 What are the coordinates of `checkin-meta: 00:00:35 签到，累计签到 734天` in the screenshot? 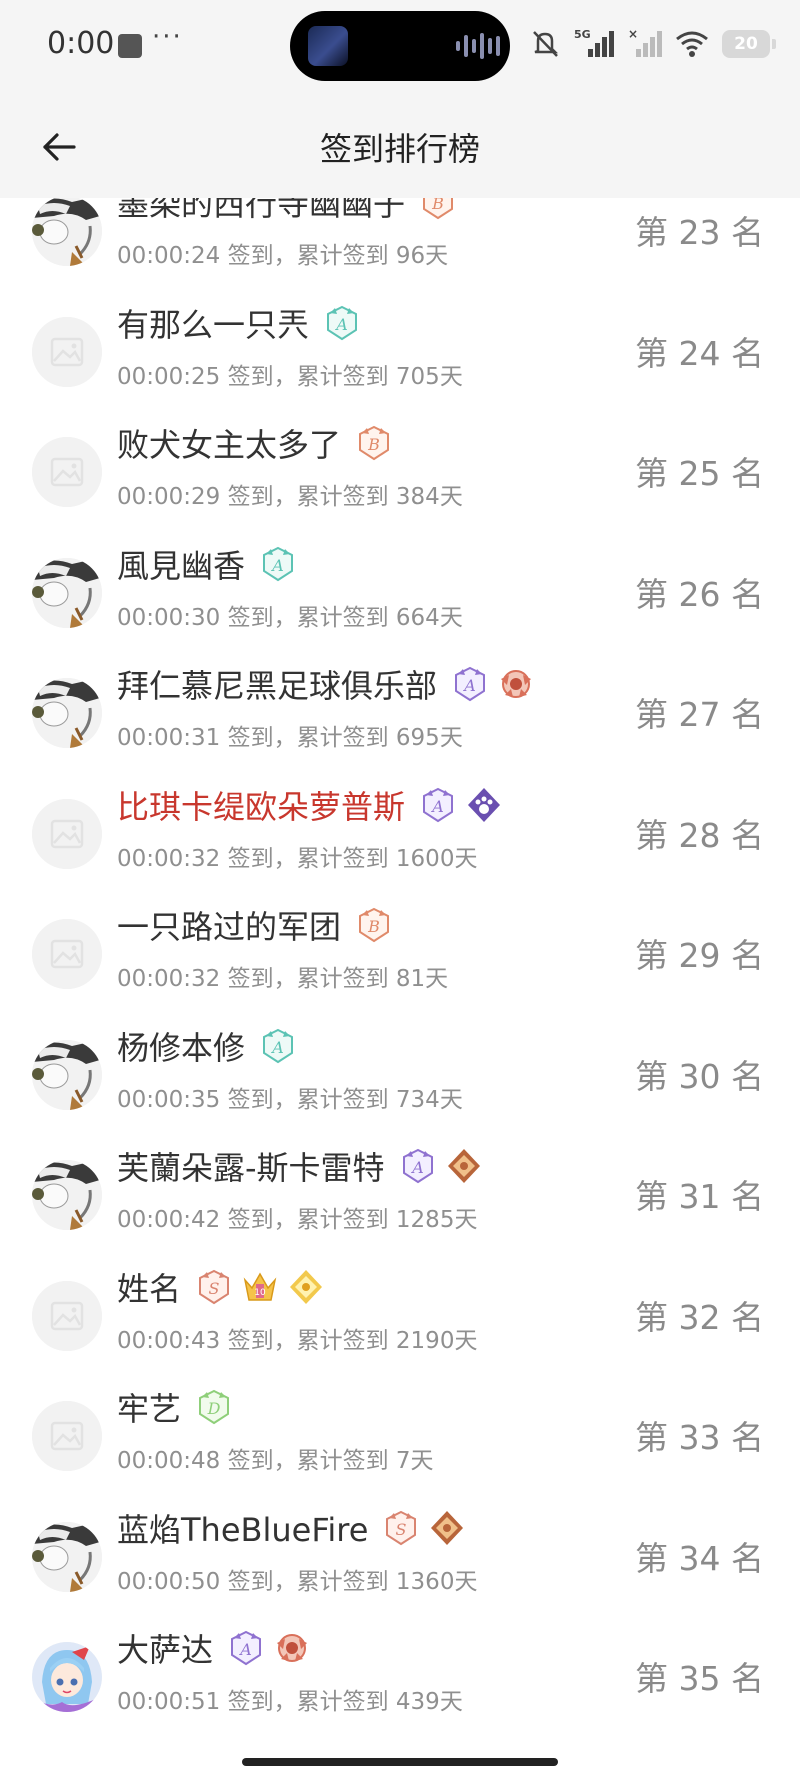 It's located at (290, 1099).